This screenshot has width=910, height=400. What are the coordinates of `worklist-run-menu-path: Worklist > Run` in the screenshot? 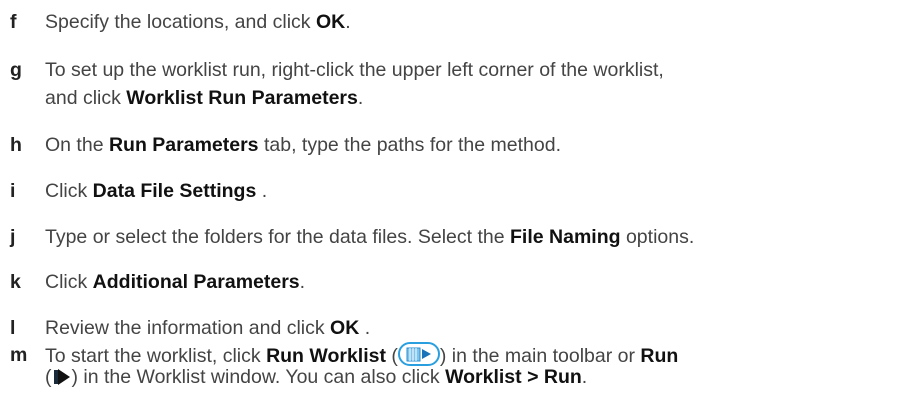 It's located at (513, 377).